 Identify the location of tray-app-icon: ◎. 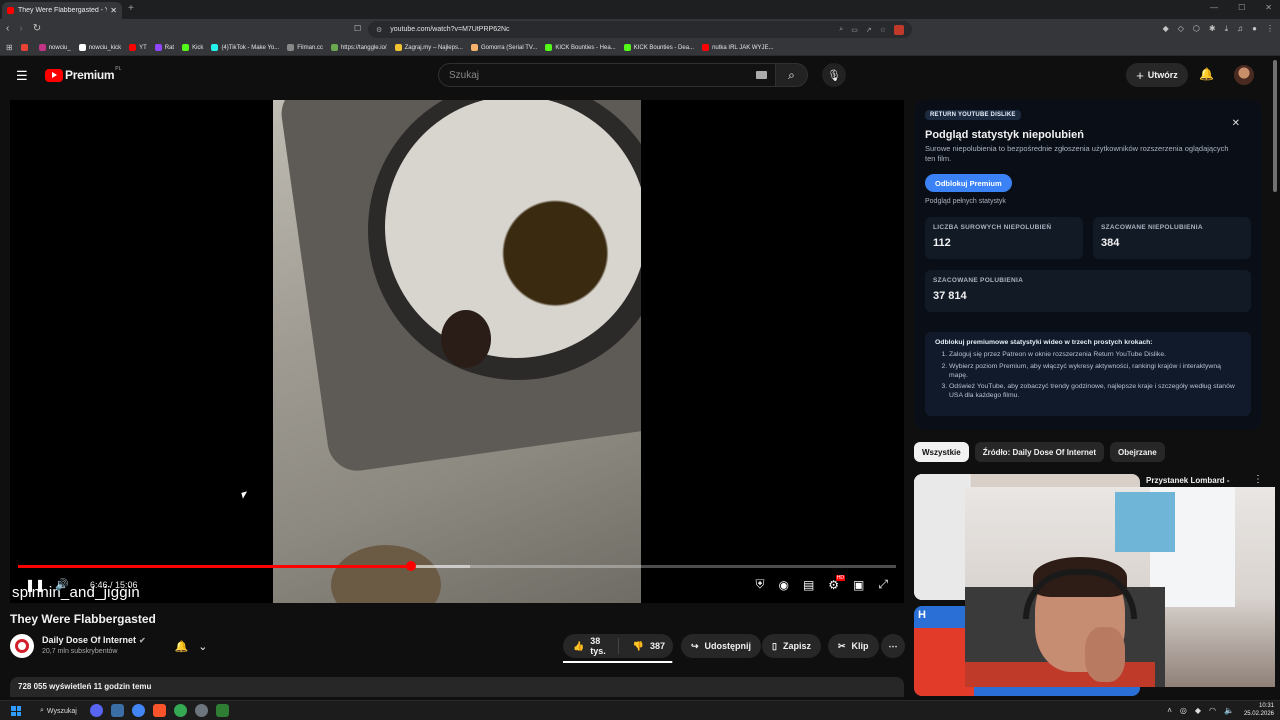
(1183, 710).